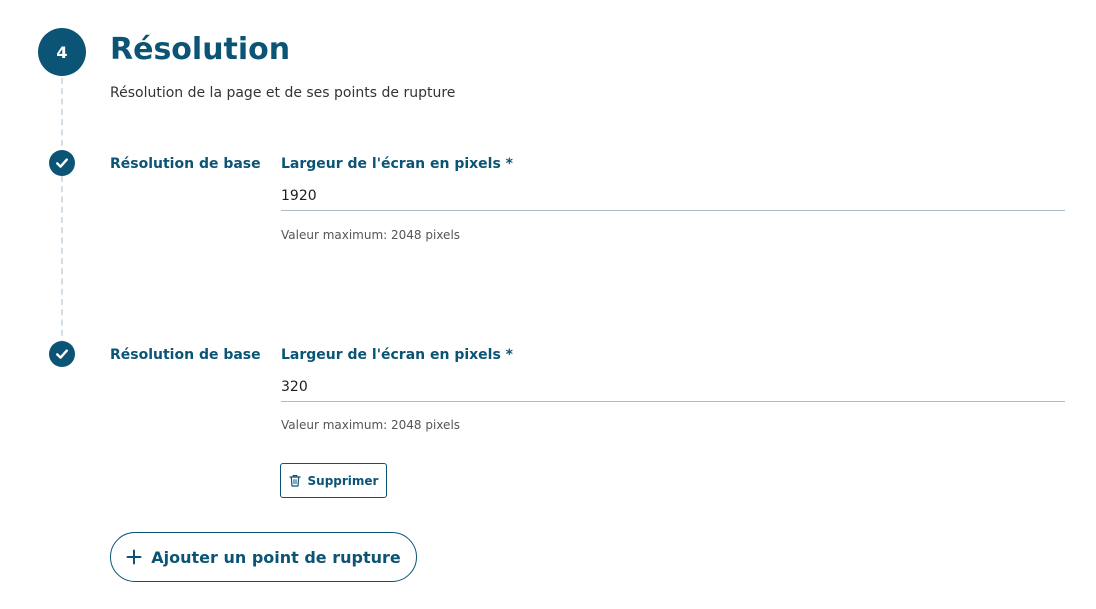 The image size is (1096, 609). I want to click on add-button-label: Ajouter un point de rupture, so click(276, 557).